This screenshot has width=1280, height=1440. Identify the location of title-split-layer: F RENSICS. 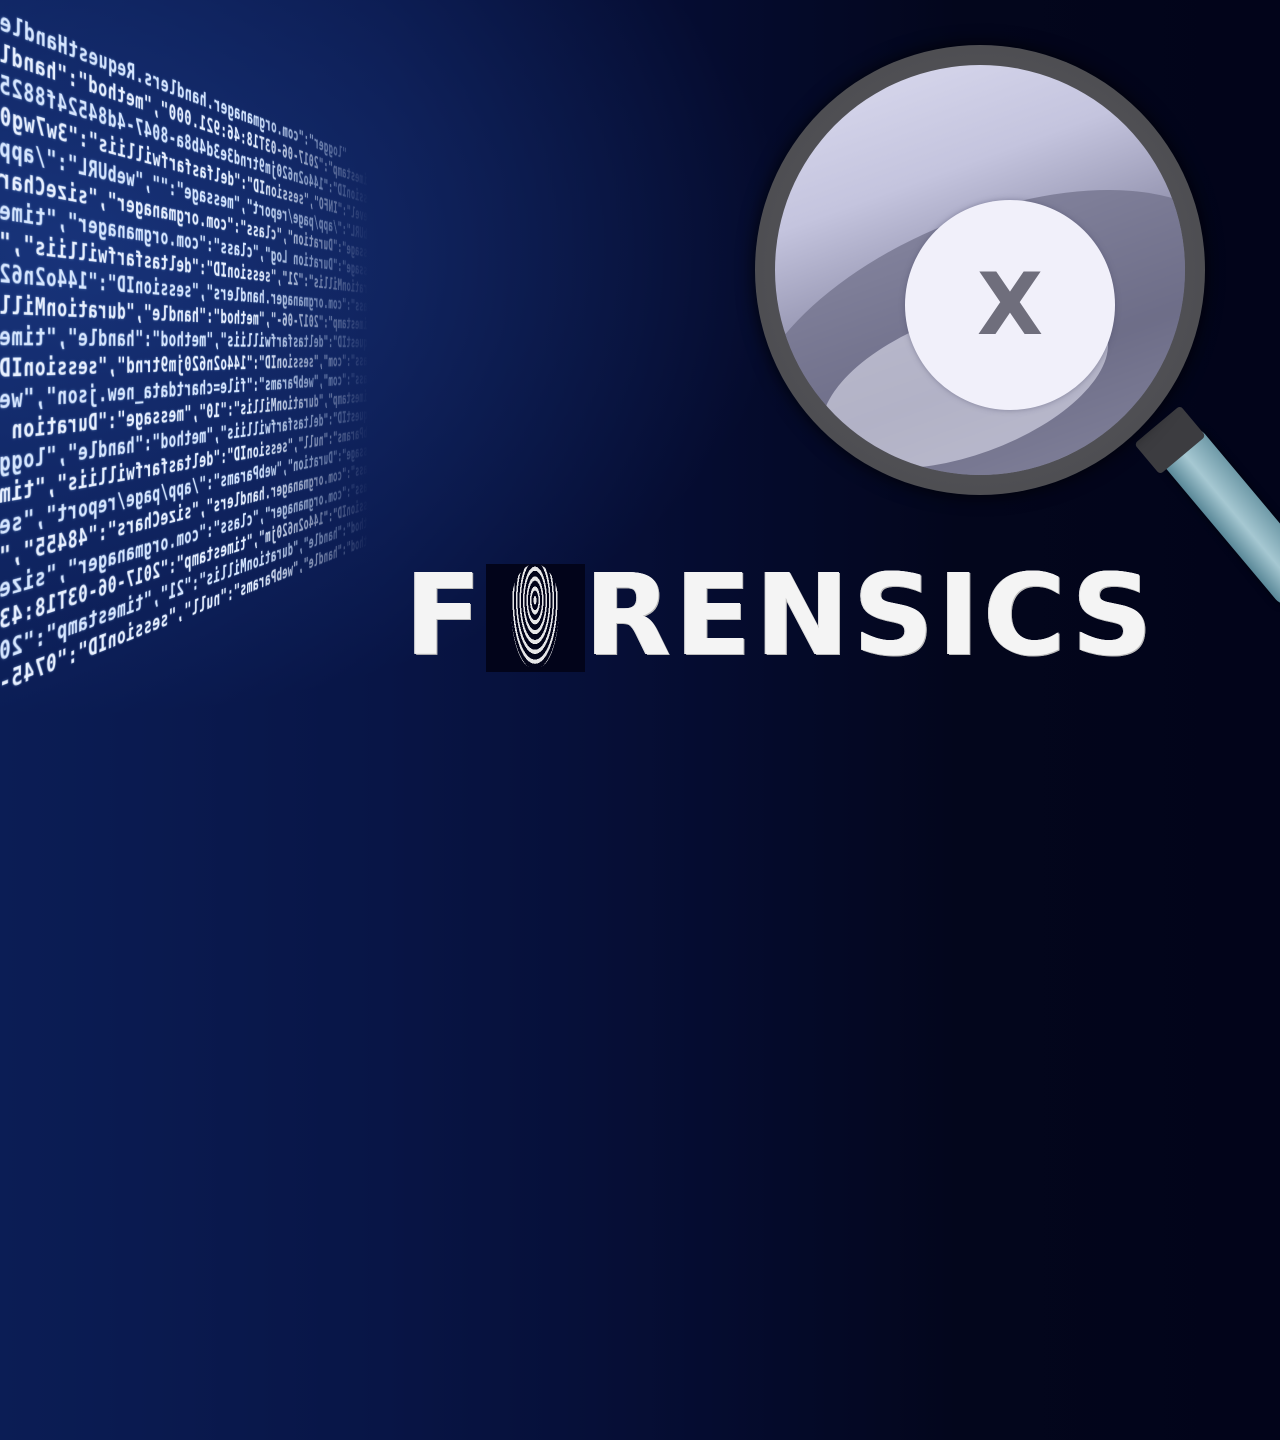
(781, 616).